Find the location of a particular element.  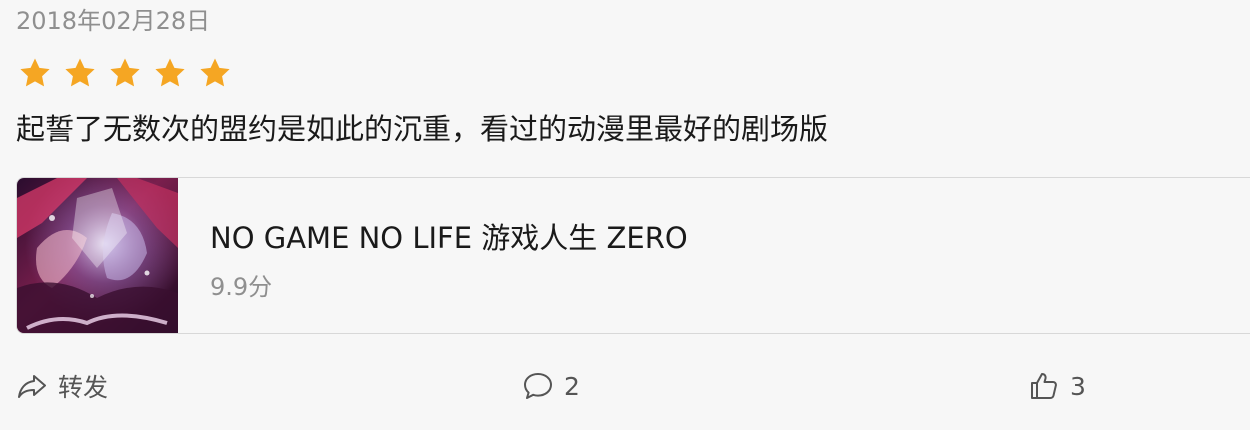

like-button: 3 is located at coordinates (1057, 386).